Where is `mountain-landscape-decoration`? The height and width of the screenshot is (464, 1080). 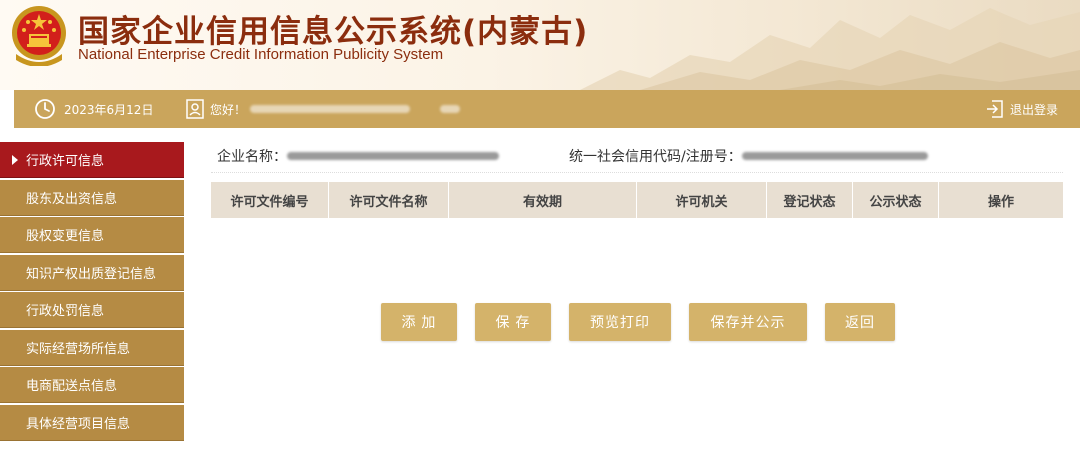
mountain-landscape-decoration is located at coordinates (830, 49).